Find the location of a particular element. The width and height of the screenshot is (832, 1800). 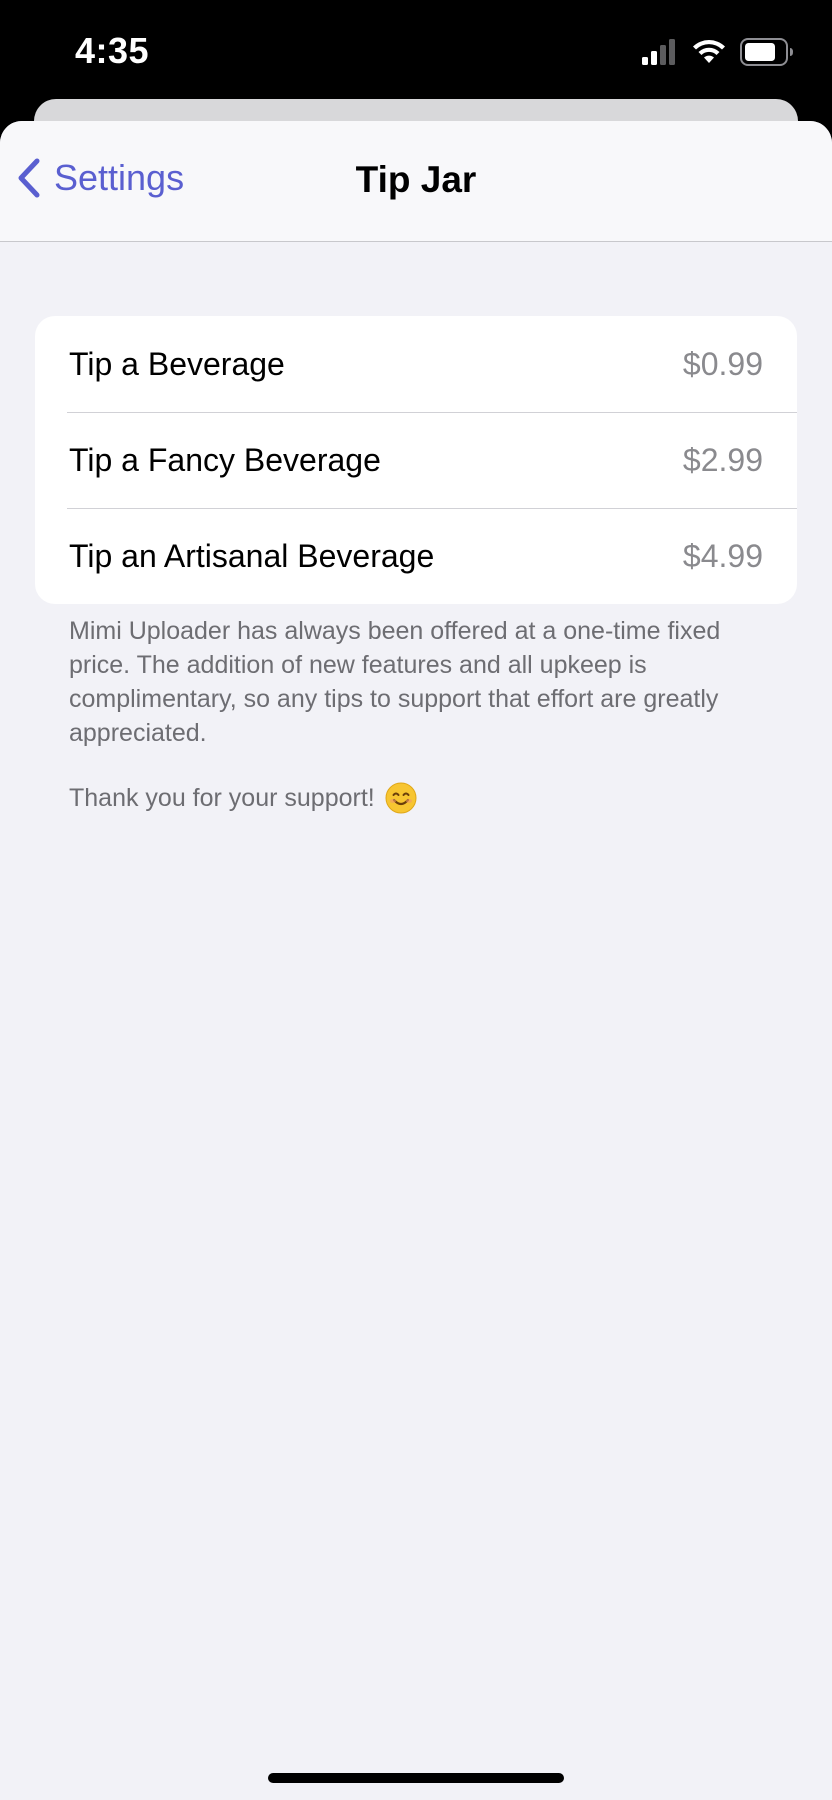

status-icons is located at coordinates (718, 52).